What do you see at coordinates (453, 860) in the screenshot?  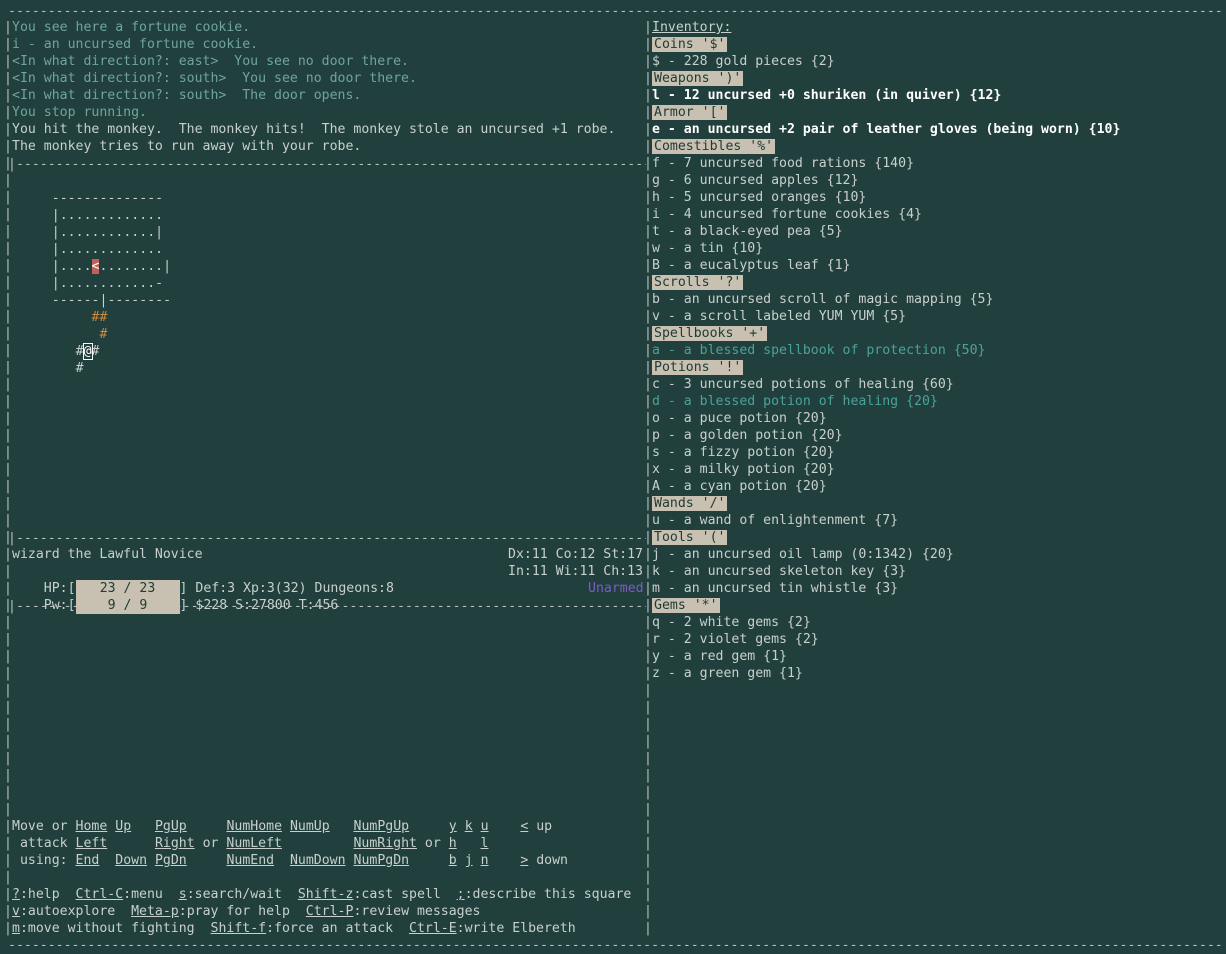 I see `key-b: b` at bounding box center [453, 860].